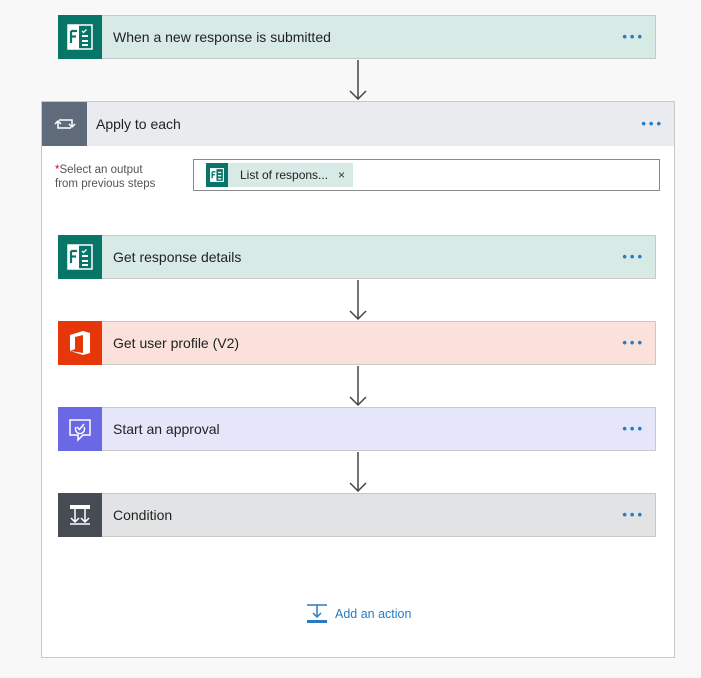 The width and height of the screenshot is (701, 678). I want to click on action-title: Get user profile (V2), so click(176, 343).